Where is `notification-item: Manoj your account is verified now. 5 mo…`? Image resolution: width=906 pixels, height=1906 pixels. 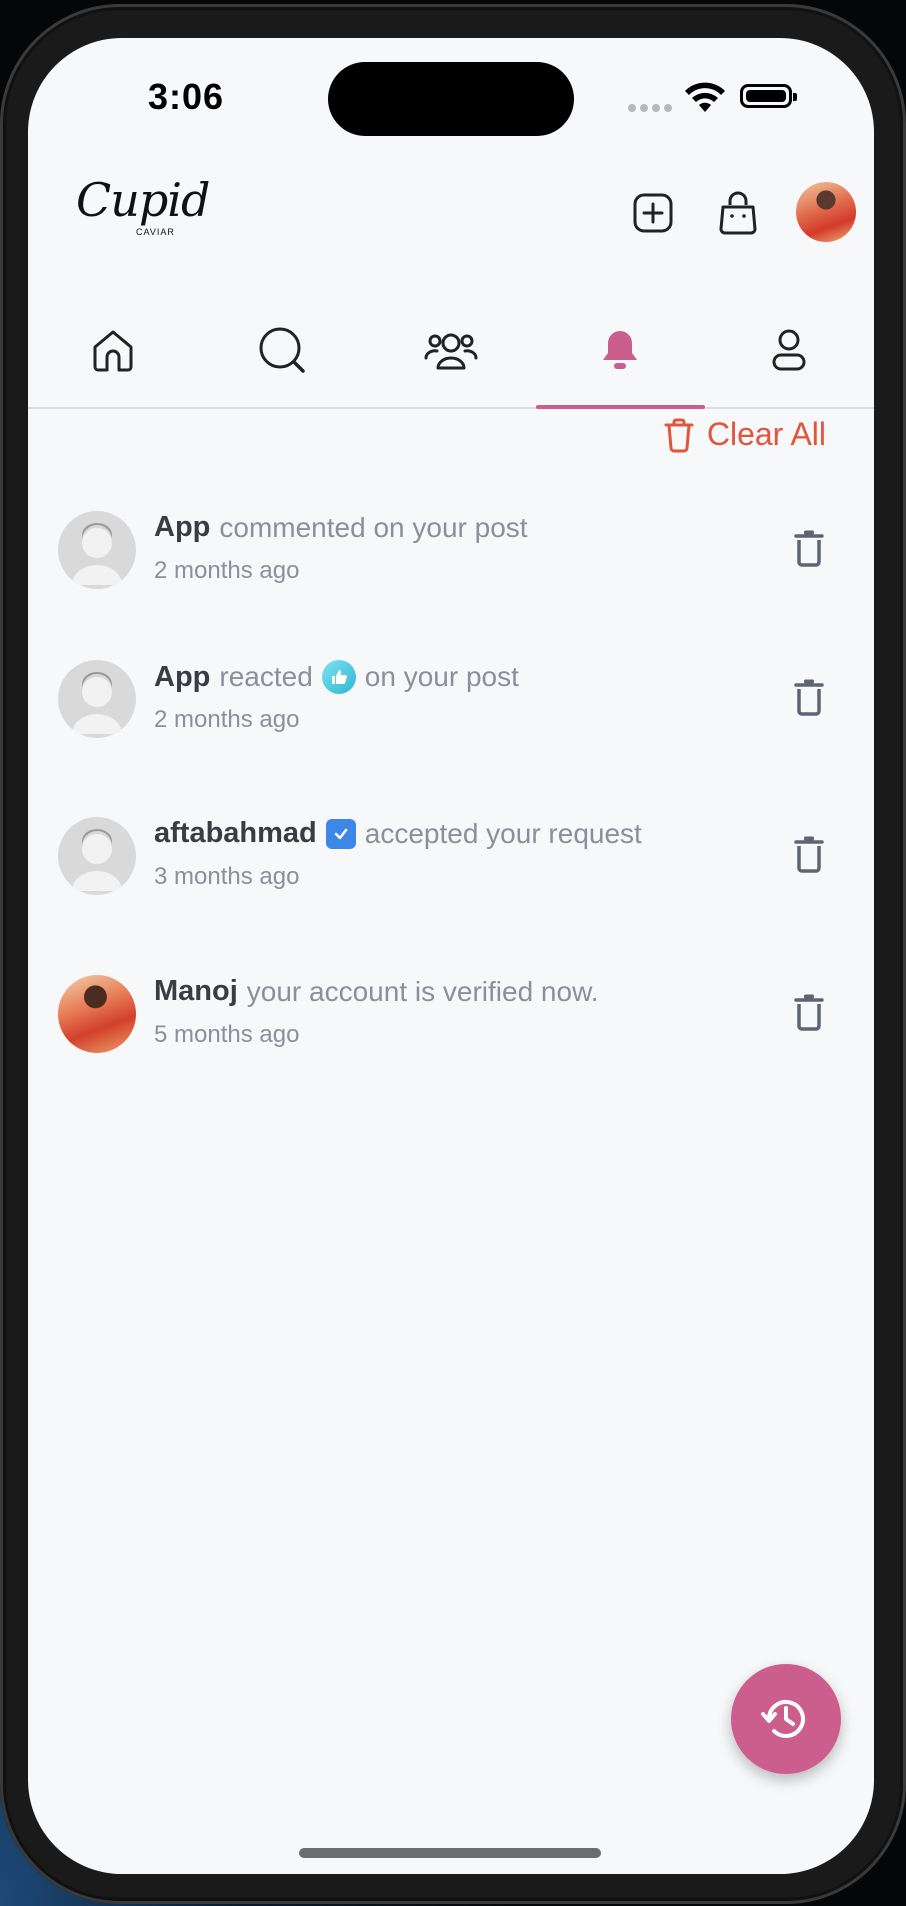 notification-item: Manoj your account is verified now. 5 mo… is located at coordinates (451, 1020).